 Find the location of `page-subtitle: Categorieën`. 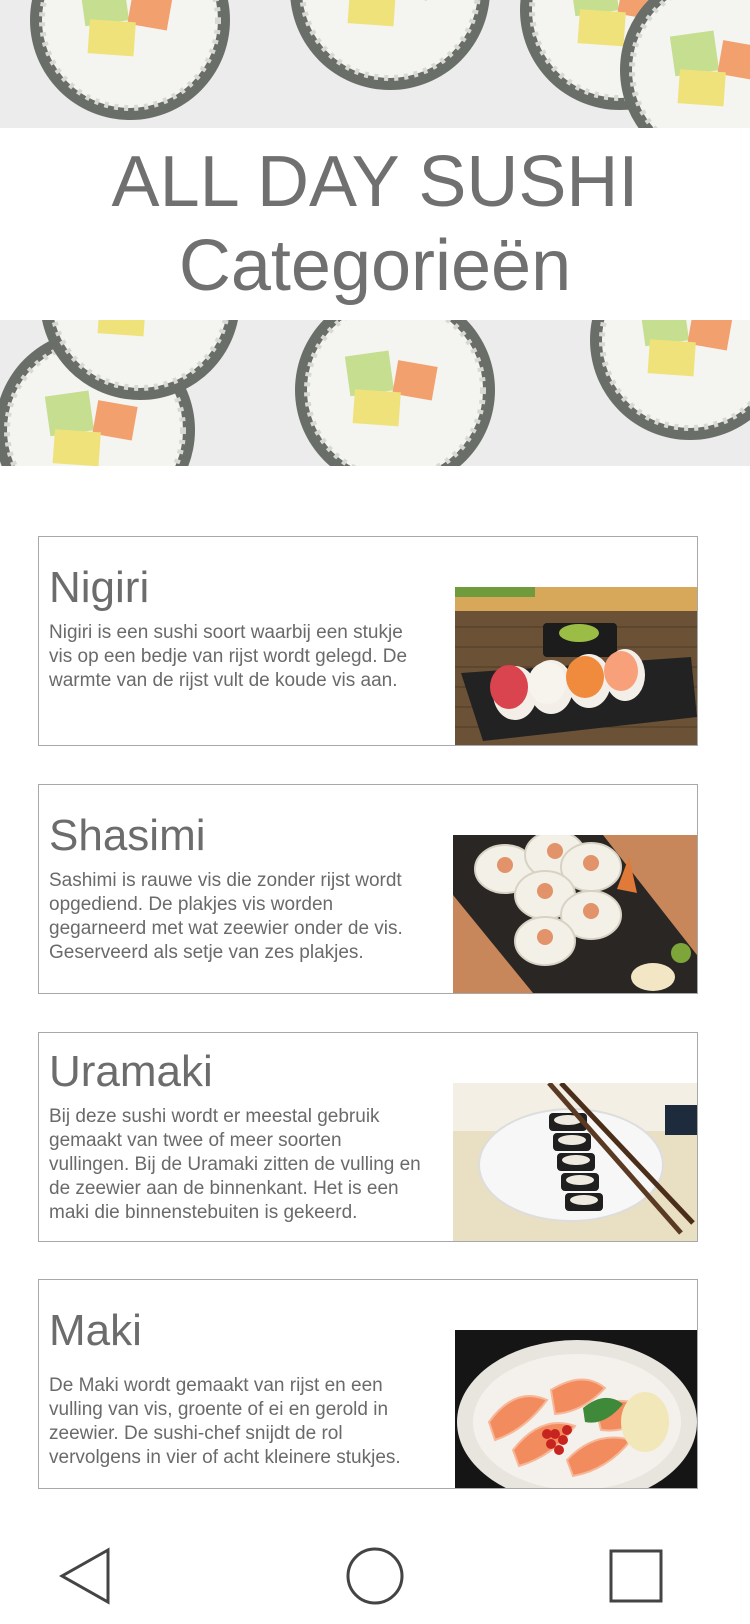

page-subtitle: Categorieën is located at coordinates (375, 266).